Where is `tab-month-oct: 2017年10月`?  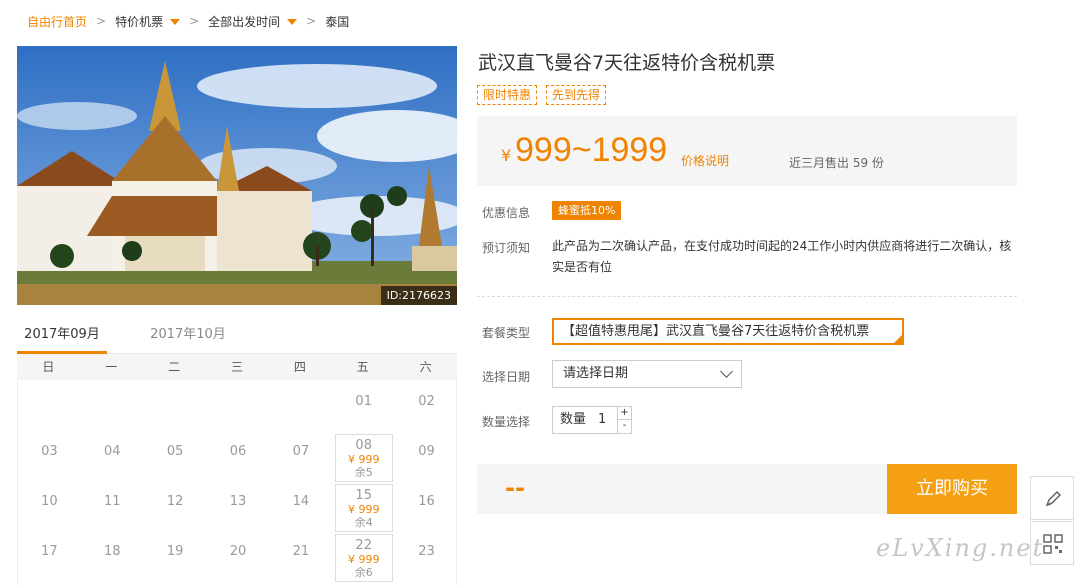
tab-month-oct: 2017年10月 is located at coordinates (188, 337).